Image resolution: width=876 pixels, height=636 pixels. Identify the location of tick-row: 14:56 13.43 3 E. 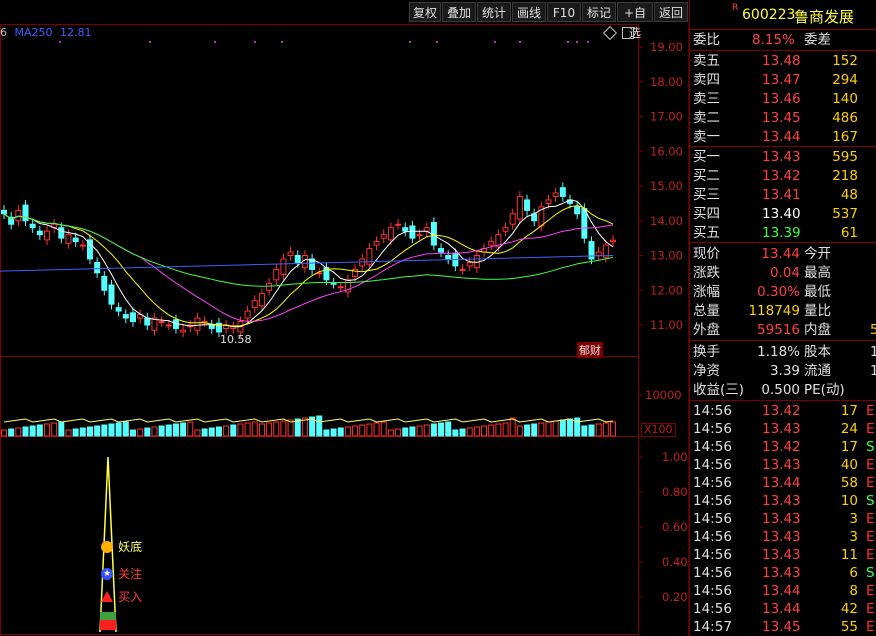
(783, 519).